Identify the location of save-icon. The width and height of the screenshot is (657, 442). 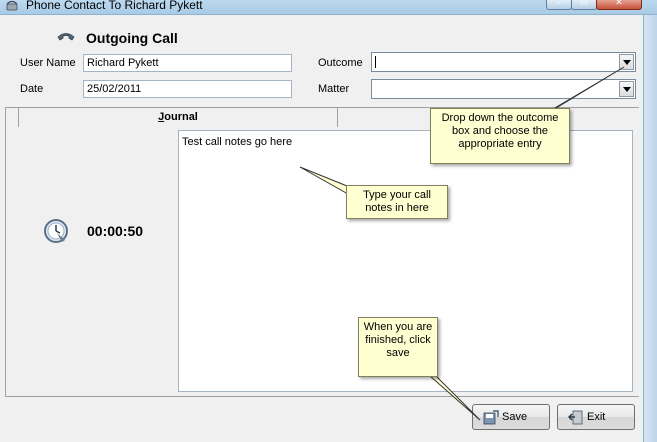
(491, 417).